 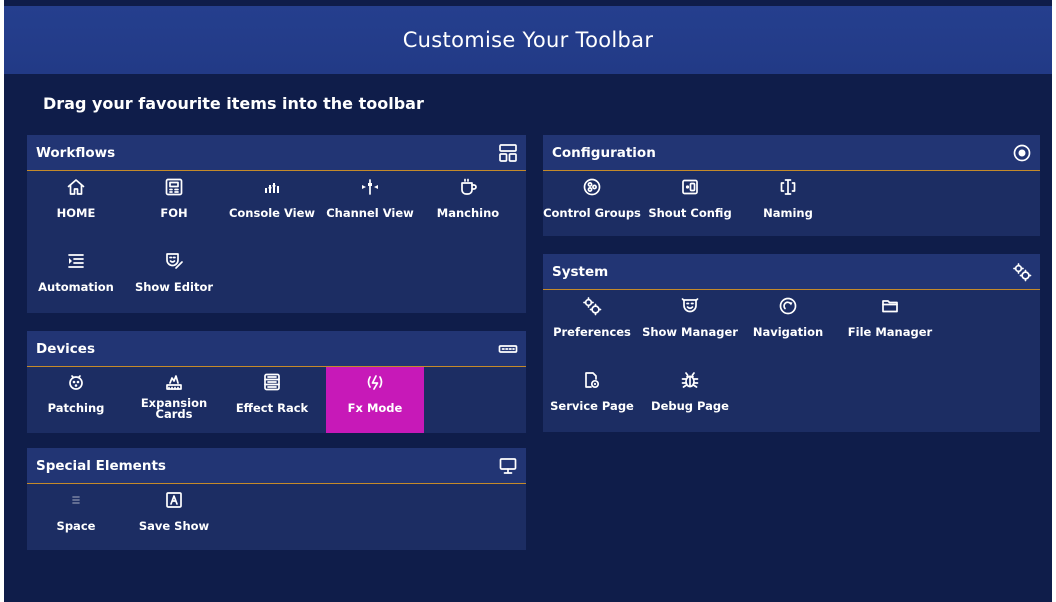 I want to click on title-bar: Customise Your Toolbar, so click(x=528, y=40).